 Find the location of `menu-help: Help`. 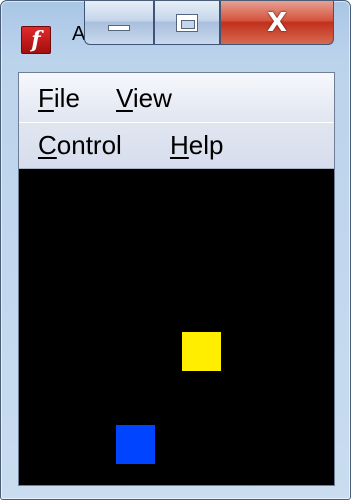

menu-help: Help is located at coordinates (196, 145).